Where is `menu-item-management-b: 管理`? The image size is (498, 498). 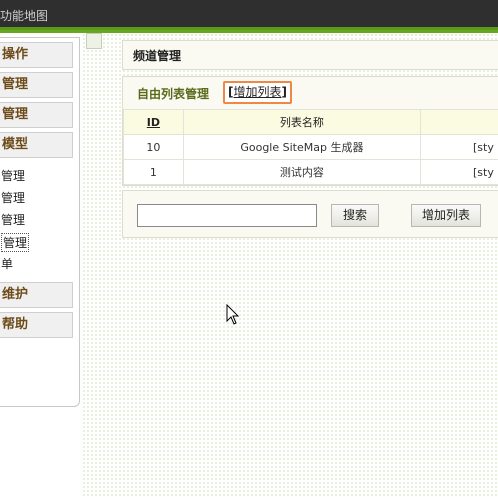
menu-item-management-b: 管理 is located at coordinates (13, 197).